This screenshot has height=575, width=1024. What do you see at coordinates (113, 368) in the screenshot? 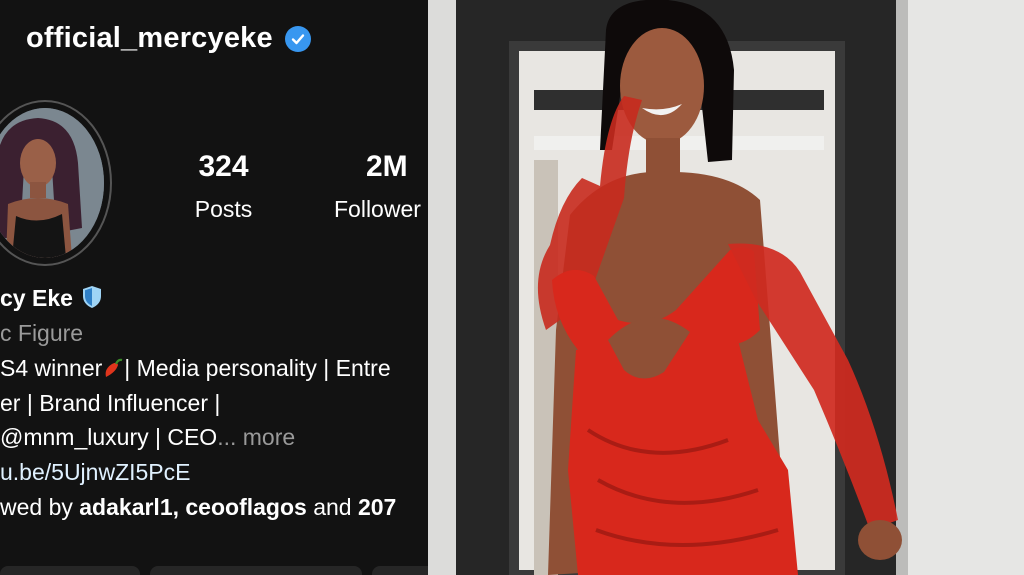
I see `chili-pepper-icon` at bounding box center [113, 368].